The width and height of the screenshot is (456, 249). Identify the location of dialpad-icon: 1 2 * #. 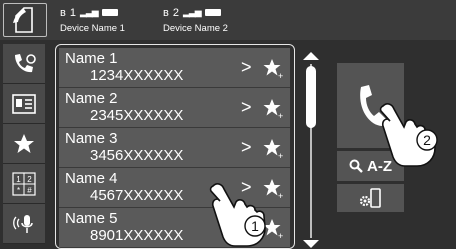
(24, 183).